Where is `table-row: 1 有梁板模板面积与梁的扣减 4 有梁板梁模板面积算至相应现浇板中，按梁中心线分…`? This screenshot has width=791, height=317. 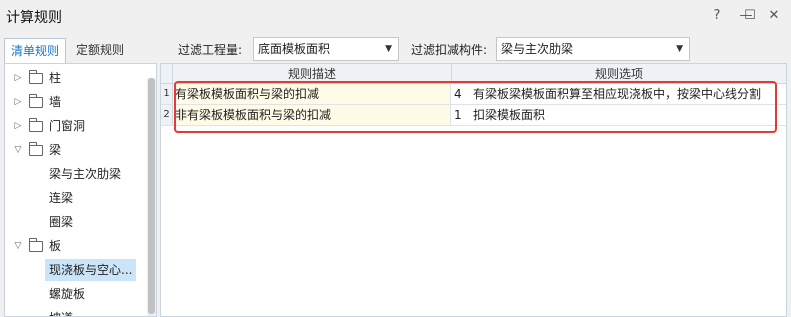 table-row: 1 有梁板模板面积与梁的扣减 4 有梁板梁模板面积算至相应现浇板中，按梁中心线分… is located at coordinates (473, 94).